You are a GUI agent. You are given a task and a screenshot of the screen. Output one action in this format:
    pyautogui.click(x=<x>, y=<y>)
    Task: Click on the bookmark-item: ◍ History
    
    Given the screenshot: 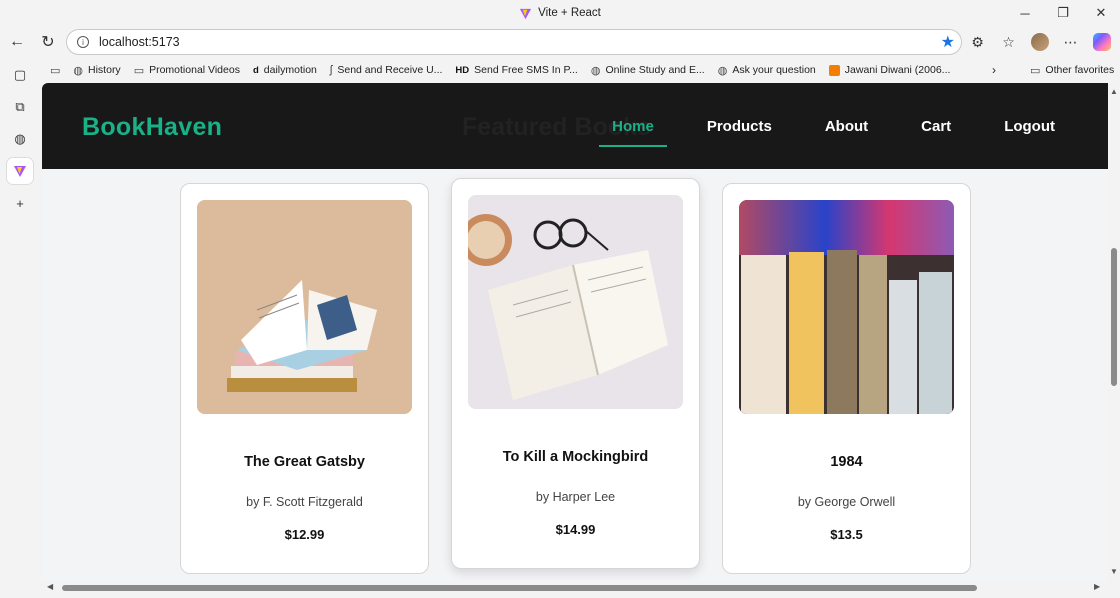 What is the action you would take?
    pyautogui.click(x=96, y=70)
    